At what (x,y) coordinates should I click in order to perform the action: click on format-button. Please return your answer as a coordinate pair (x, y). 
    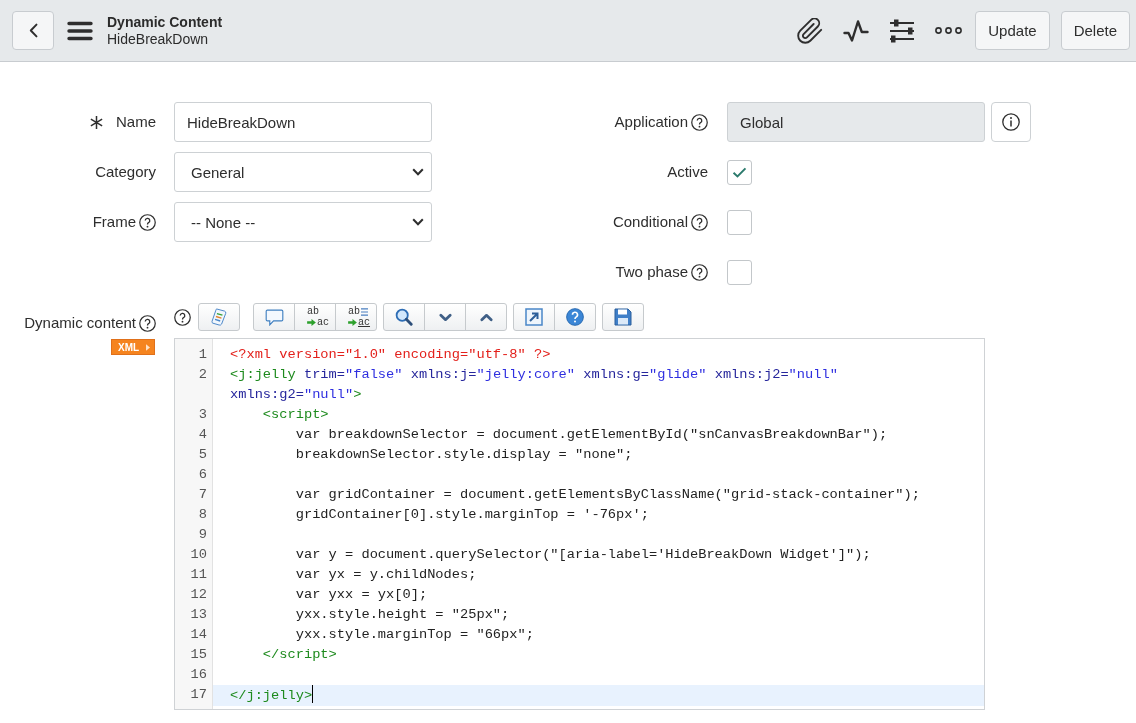
    Looking at the image, I should click on (219, 317).